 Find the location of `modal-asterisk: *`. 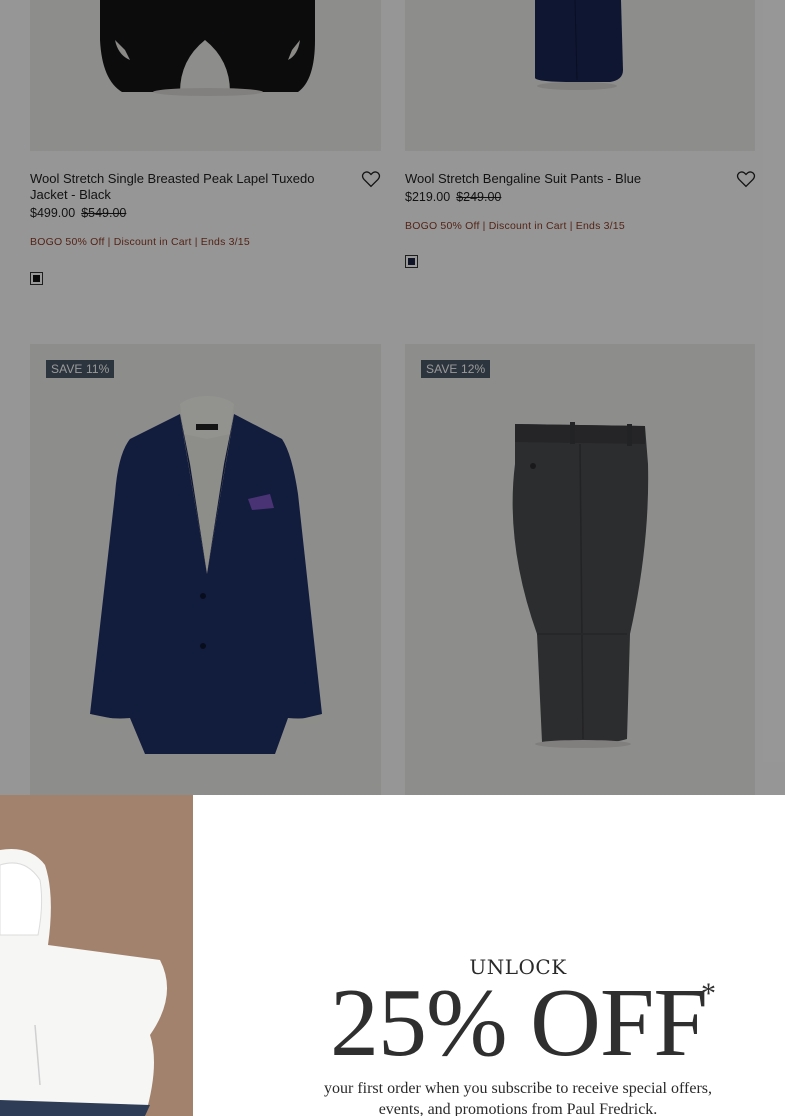

modal-asterisk: * is located at coordinates (708, 993).